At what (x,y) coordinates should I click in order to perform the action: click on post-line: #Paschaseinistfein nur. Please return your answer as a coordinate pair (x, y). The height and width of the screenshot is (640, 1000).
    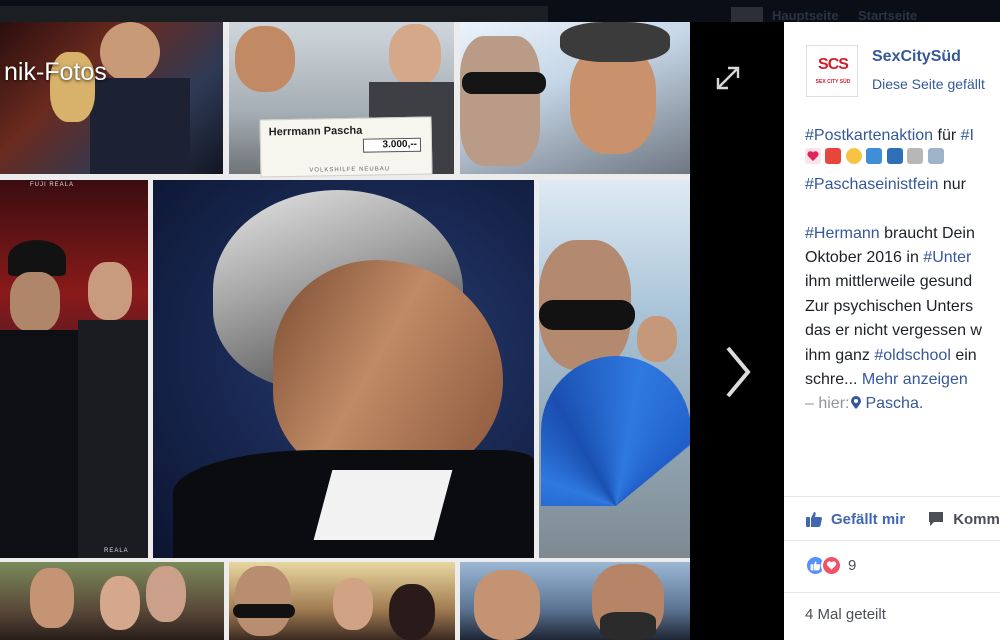
    Looking at the image, I should click on (902, 185).